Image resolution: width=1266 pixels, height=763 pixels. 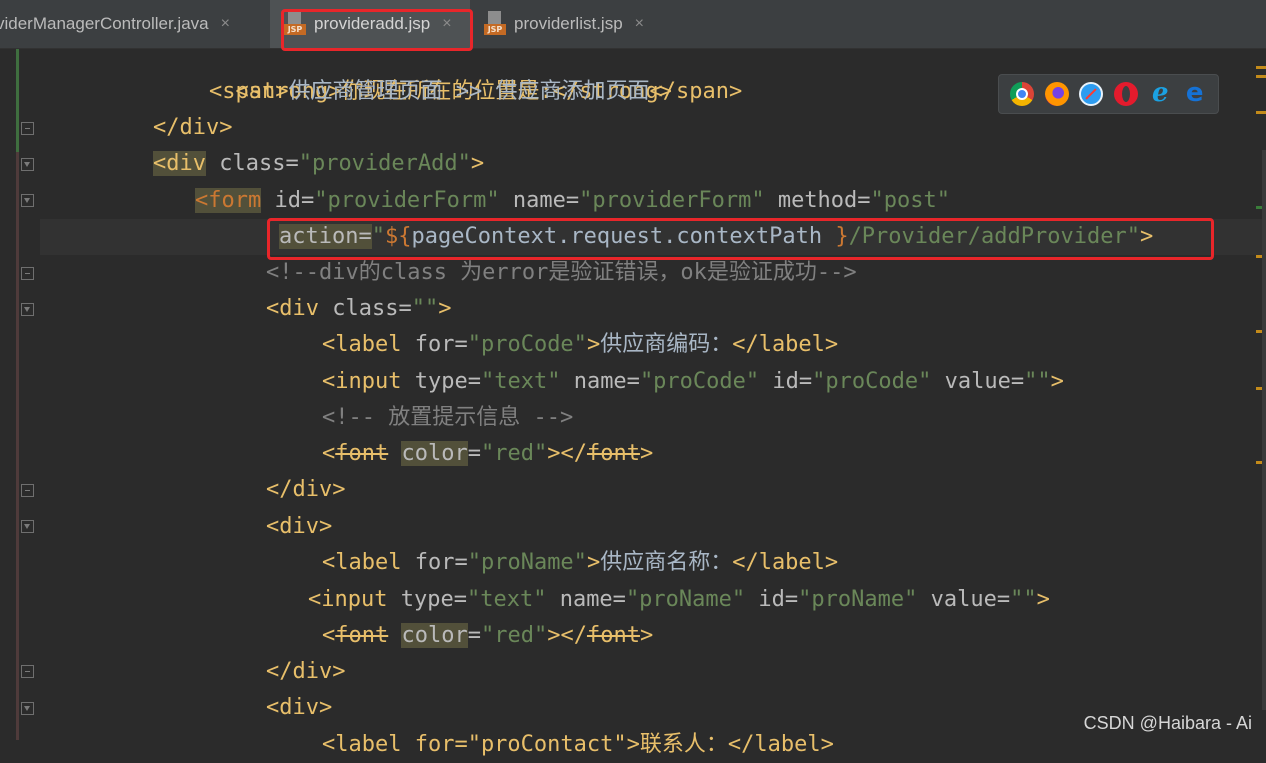 I want to click on code-token: 供应商编码：, so click(x=666, y=344).